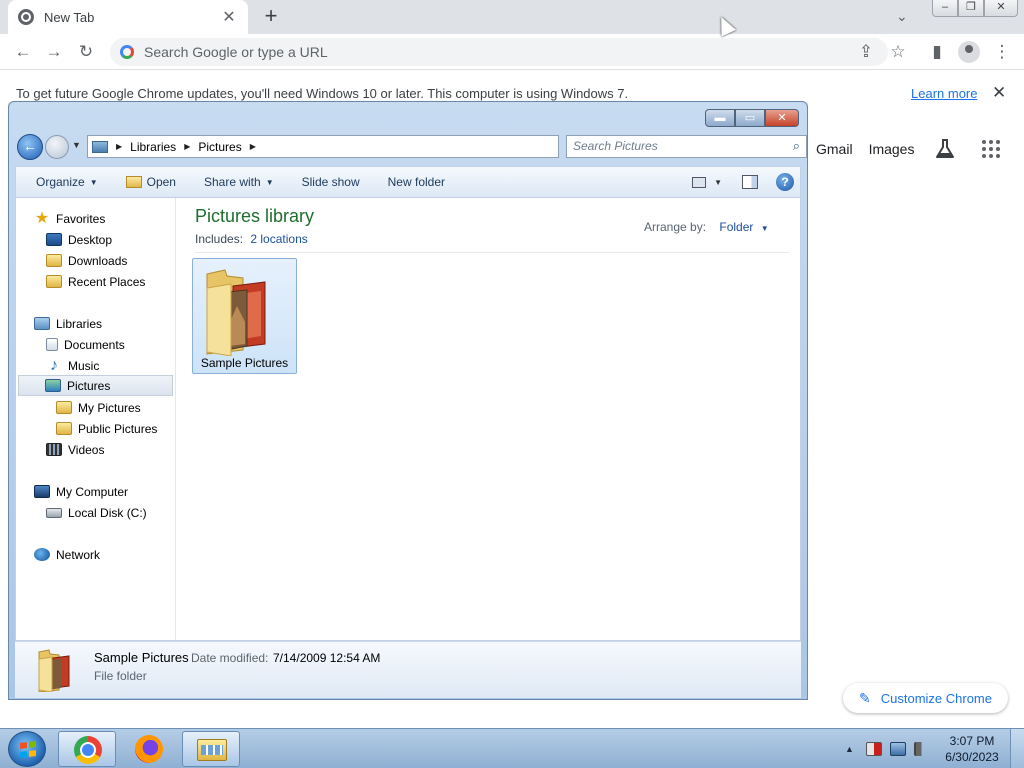  I want to click on change-view-icon, so click(699, 182).